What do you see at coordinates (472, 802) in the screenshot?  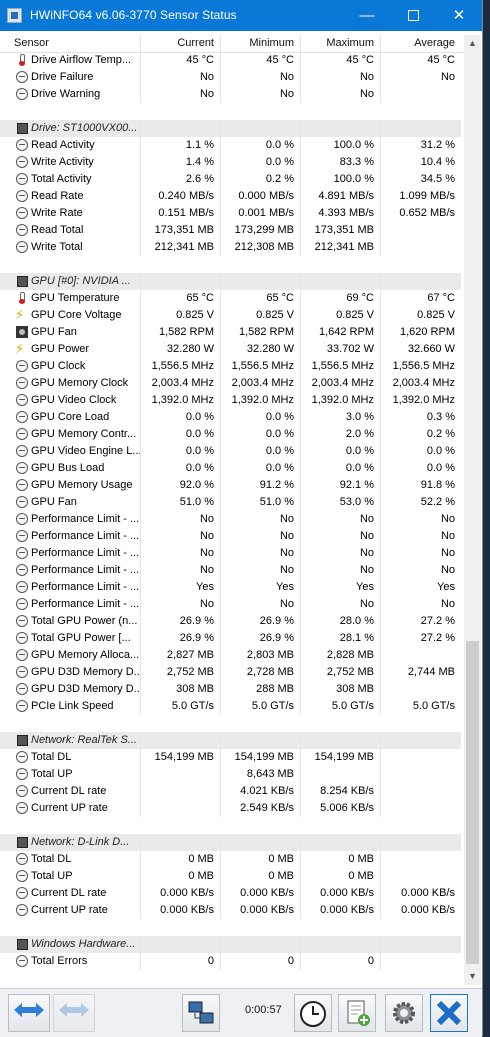 I see `scrollbar-thumb` at bounding box center [472, 802].